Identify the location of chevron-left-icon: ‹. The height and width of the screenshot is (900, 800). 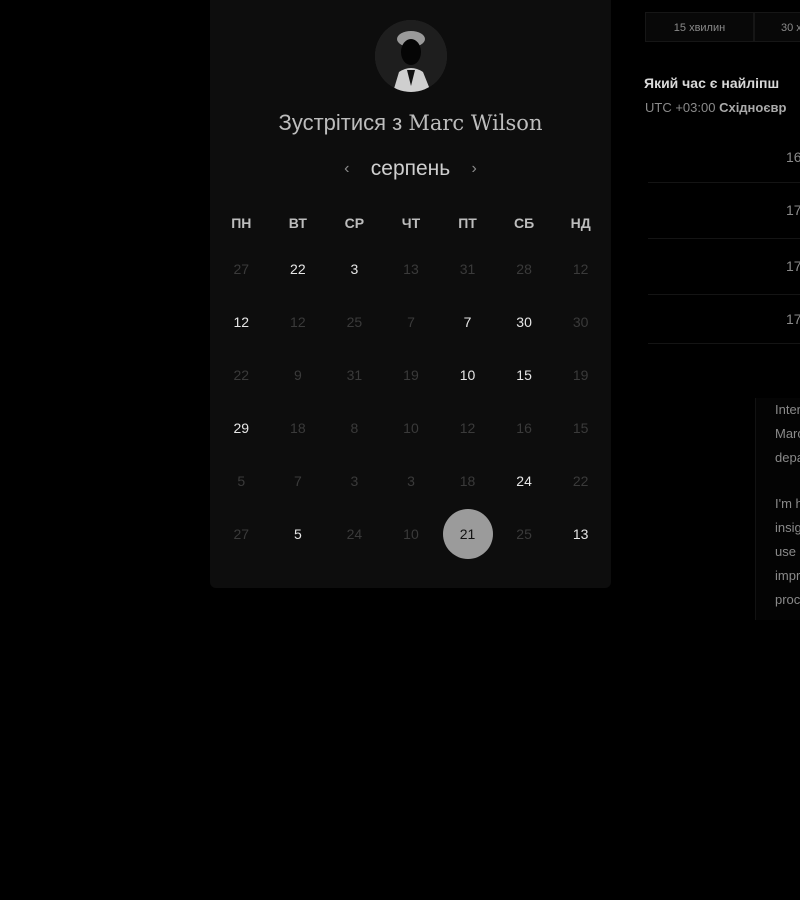
(347, 169).